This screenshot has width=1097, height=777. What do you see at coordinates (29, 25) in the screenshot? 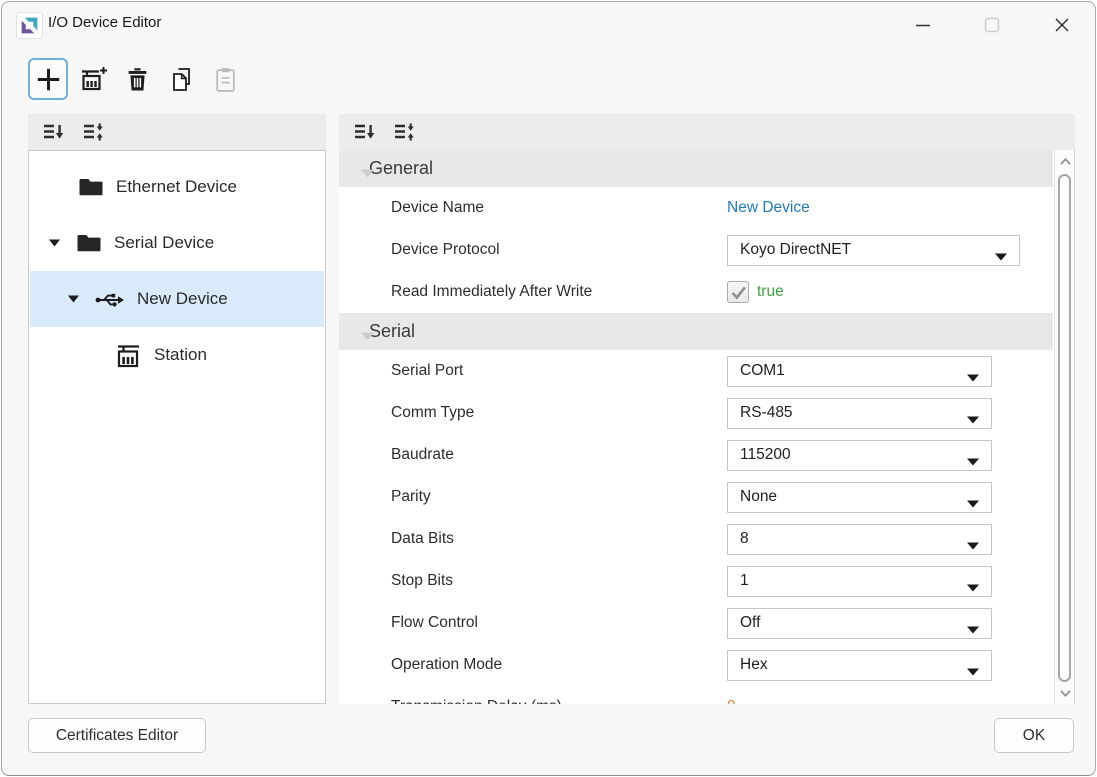
I see `app-logo-icon` at bounding box center [29, 25].